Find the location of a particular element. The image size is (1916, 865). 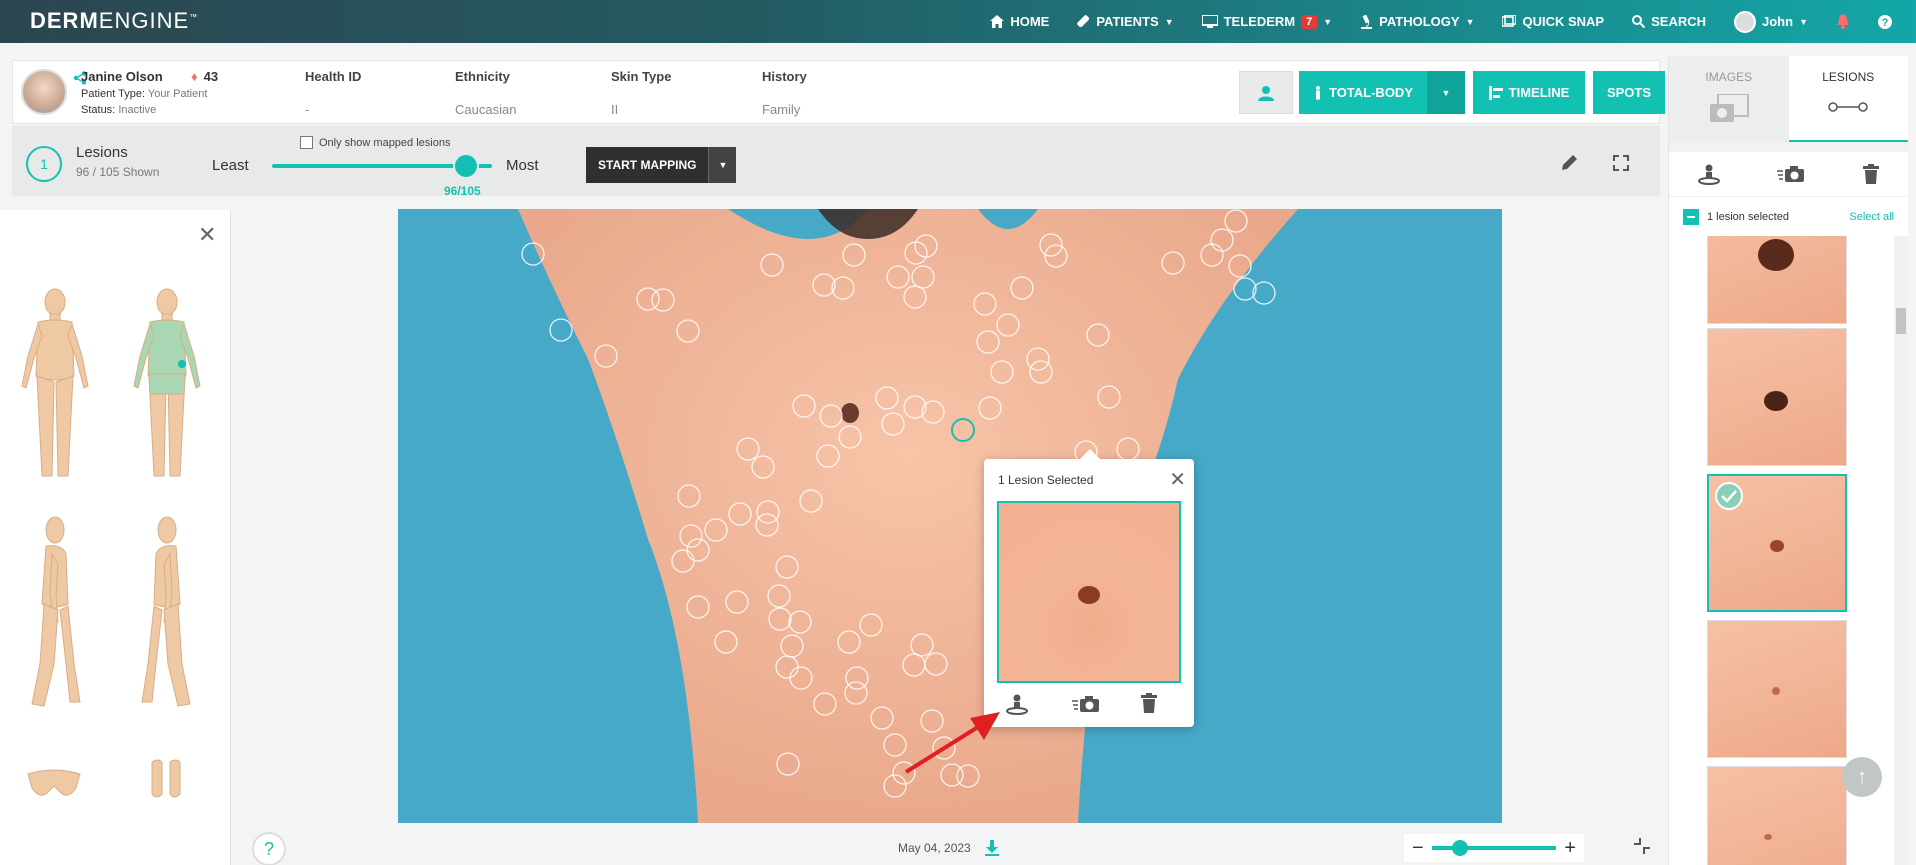

nav-user-menu: John ▼ is located at coordinates (1771, 21).